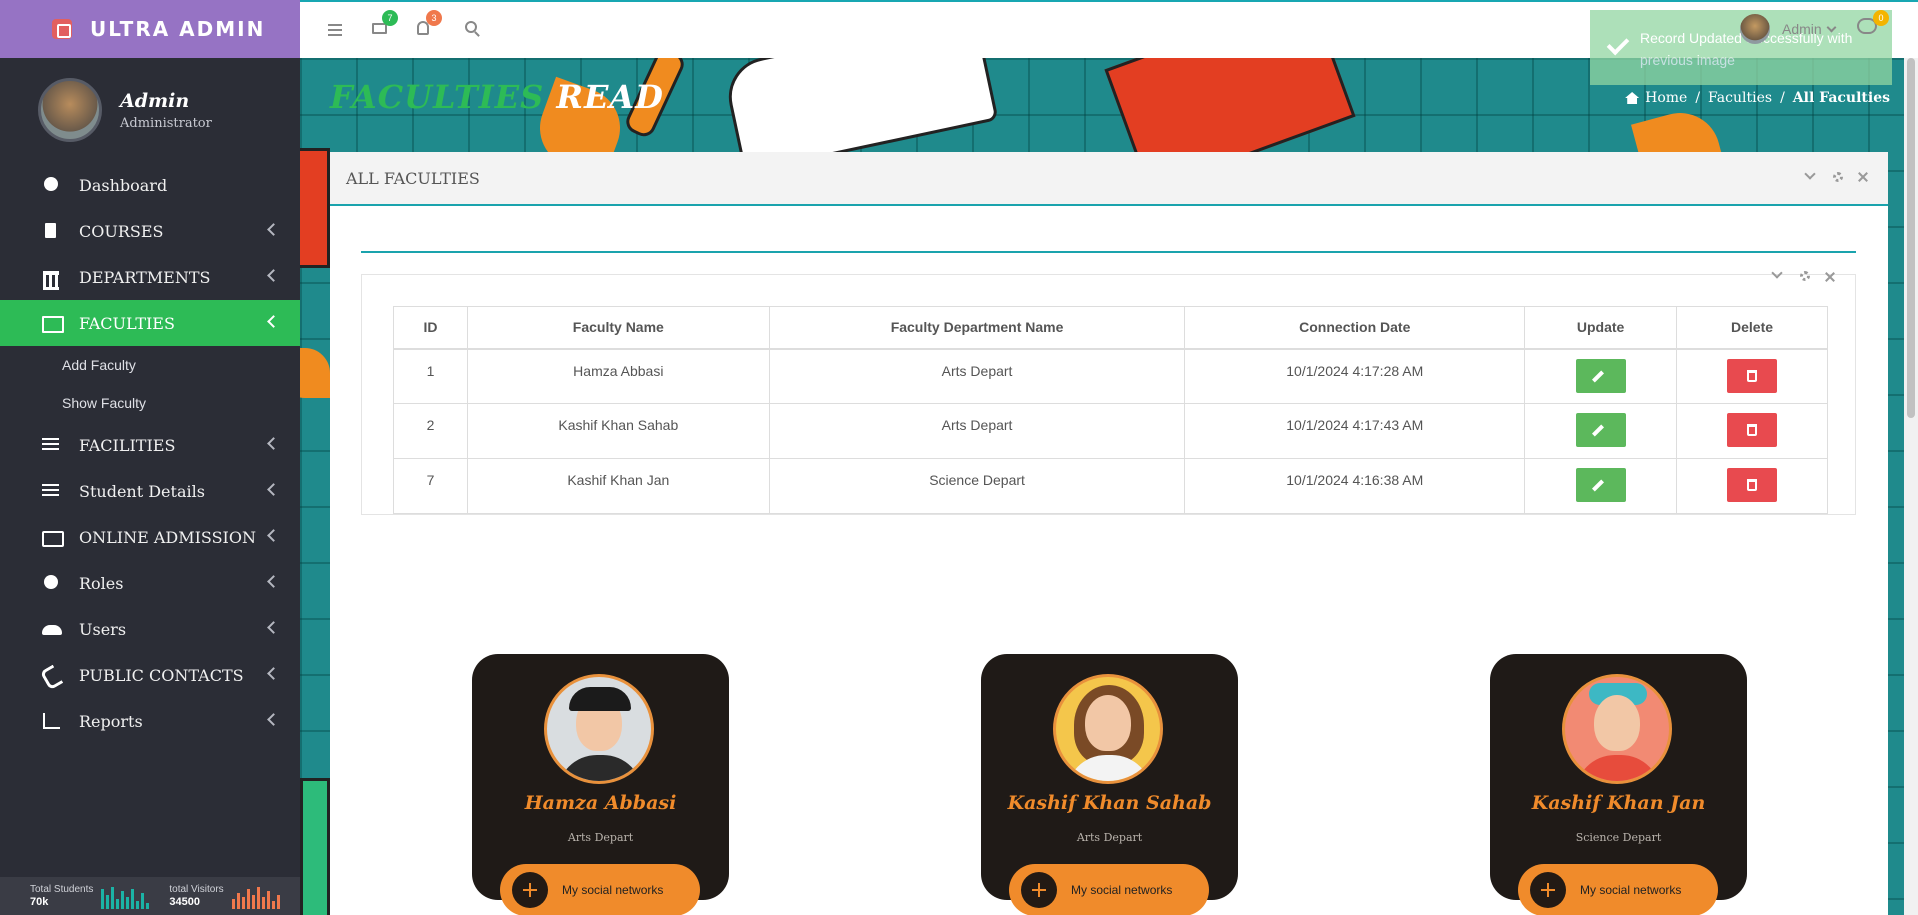  Describe the element at coordinates (1109, 803) in the screenshot. I see `faculty-card-name: Kashif Khan Sahab` at that location.